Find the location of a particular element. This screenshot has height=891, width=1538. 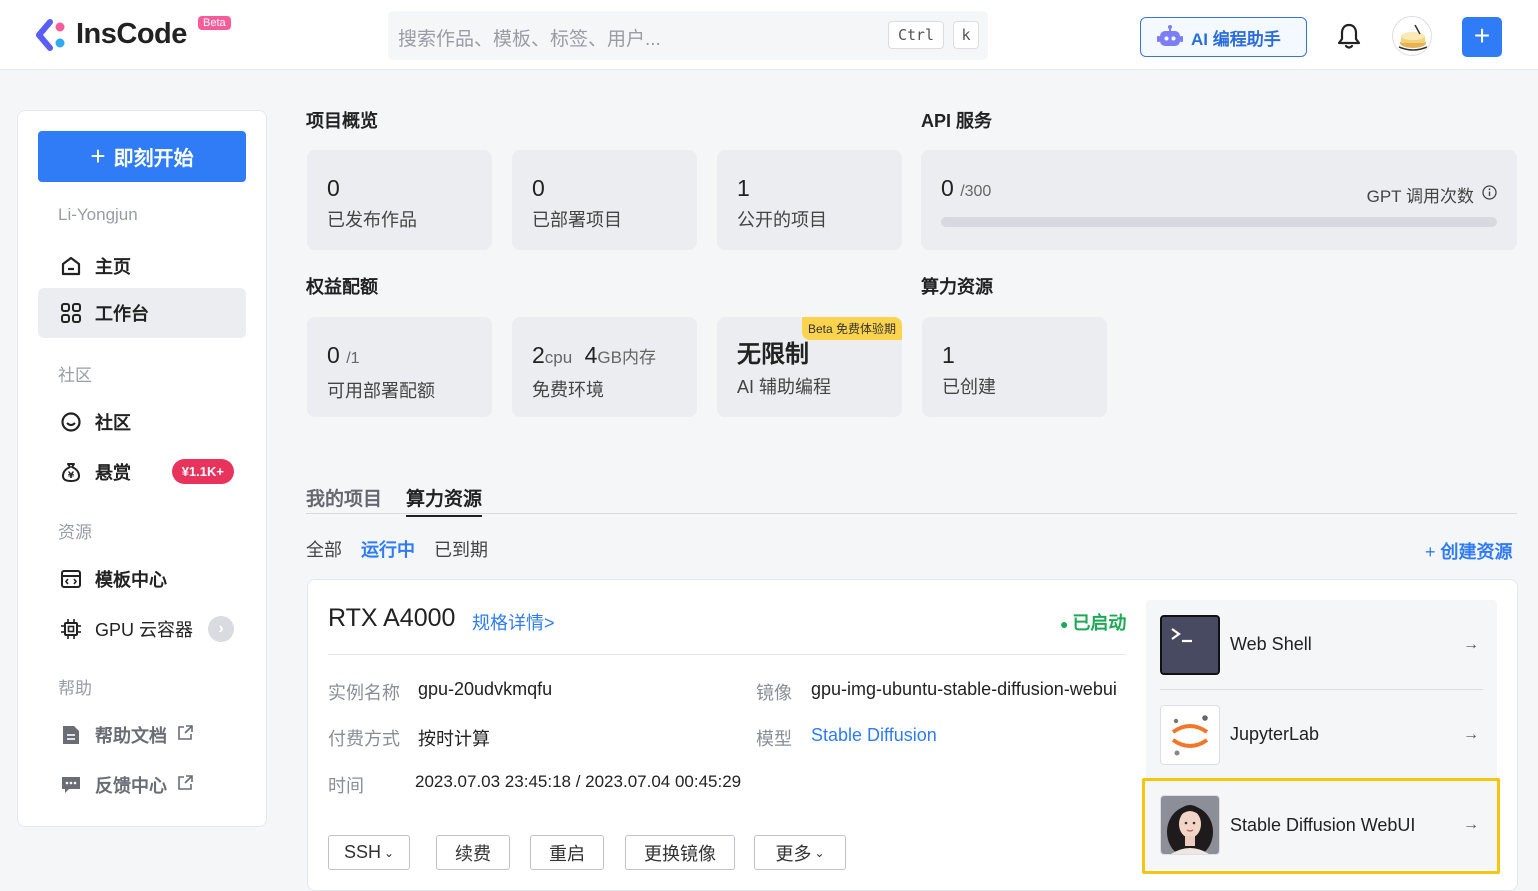

button-label: SSH is located at coordinates (362, 852).